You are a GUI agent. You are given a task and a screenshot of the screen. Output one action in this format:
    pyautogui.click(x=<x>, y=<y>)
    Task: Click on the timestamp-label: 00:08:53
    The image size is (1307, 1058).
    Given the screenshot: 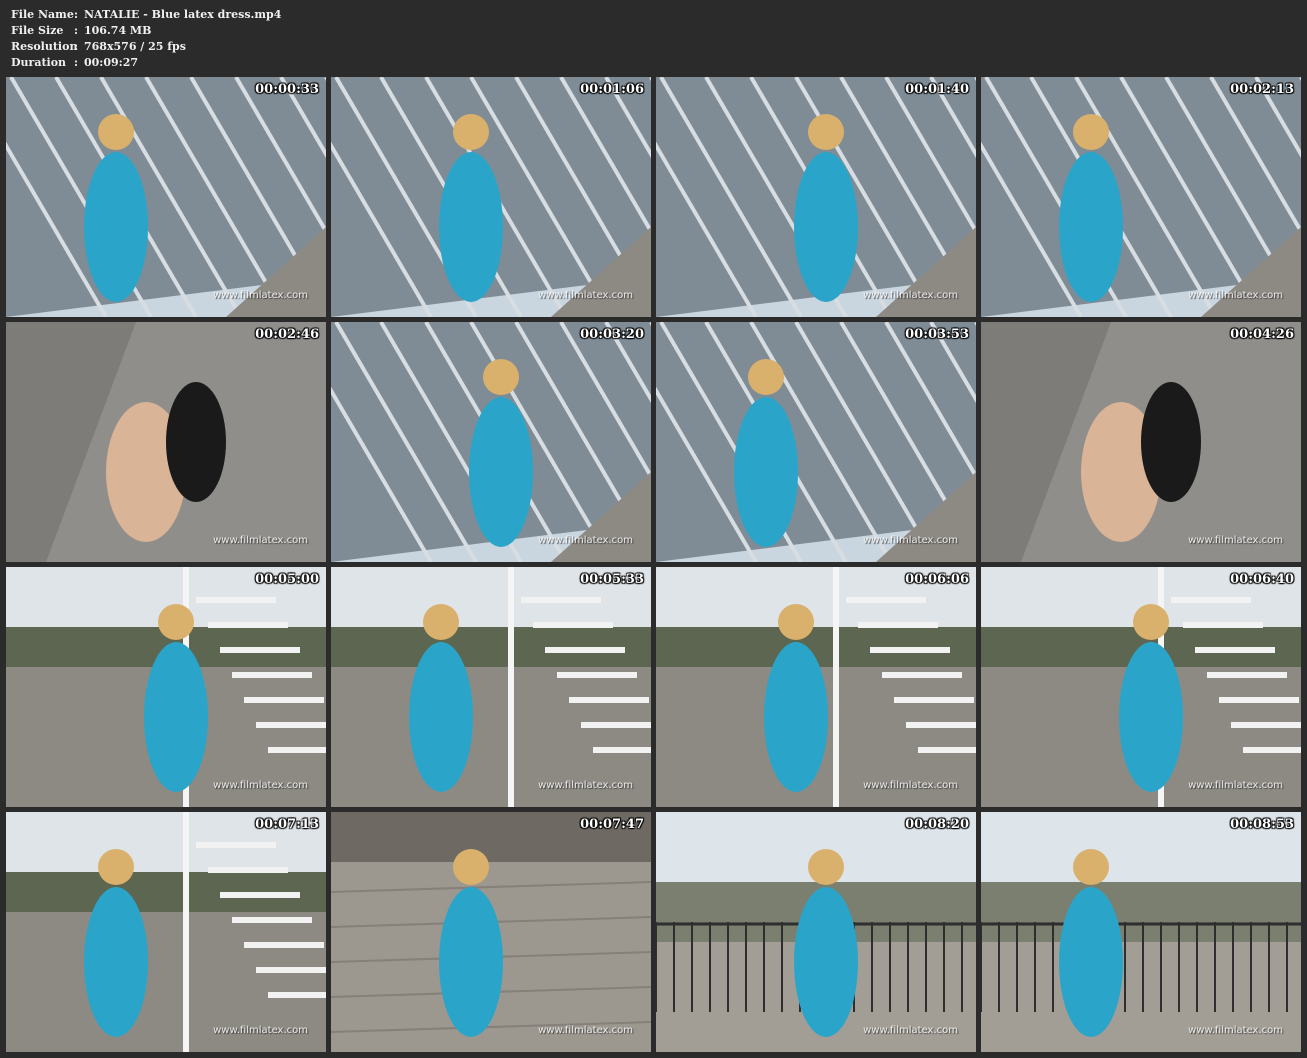 What is the action you would take?
    pyautogui.click(x=1262, y=824)
    